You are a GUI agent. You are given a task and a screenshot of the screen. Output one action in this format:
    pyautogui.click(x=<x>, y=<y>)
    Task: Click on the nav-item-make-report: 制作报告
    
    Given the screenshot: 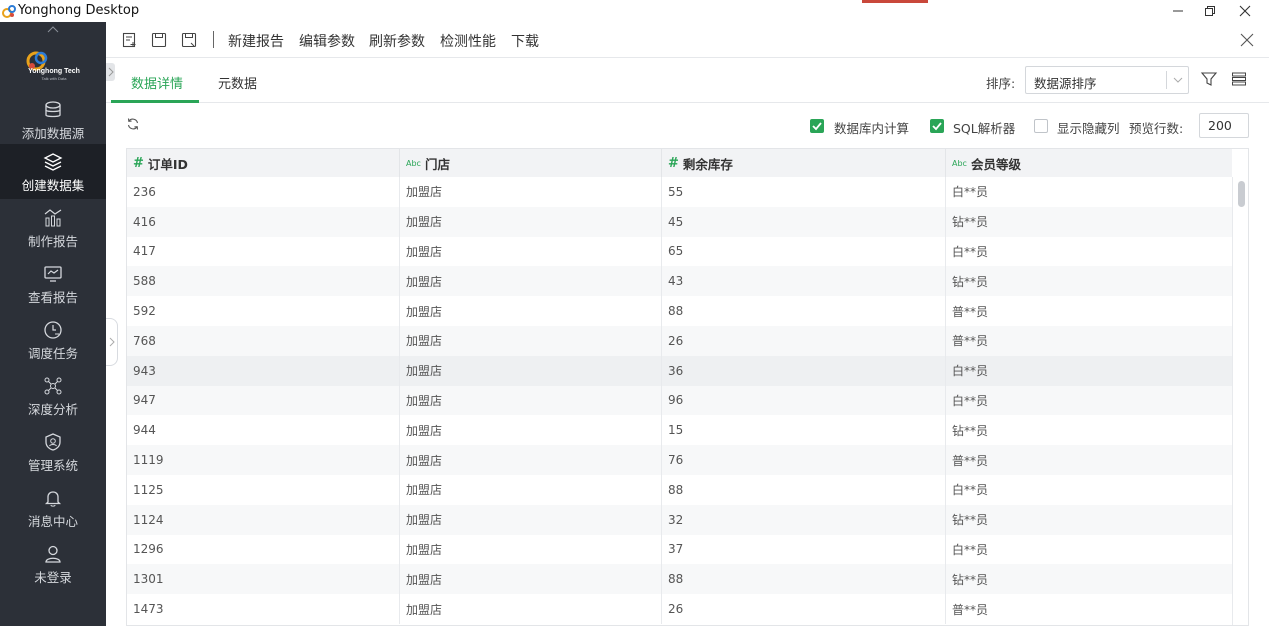 What is the action you would take?
    pyautogui.click(x=53, y=227)
    